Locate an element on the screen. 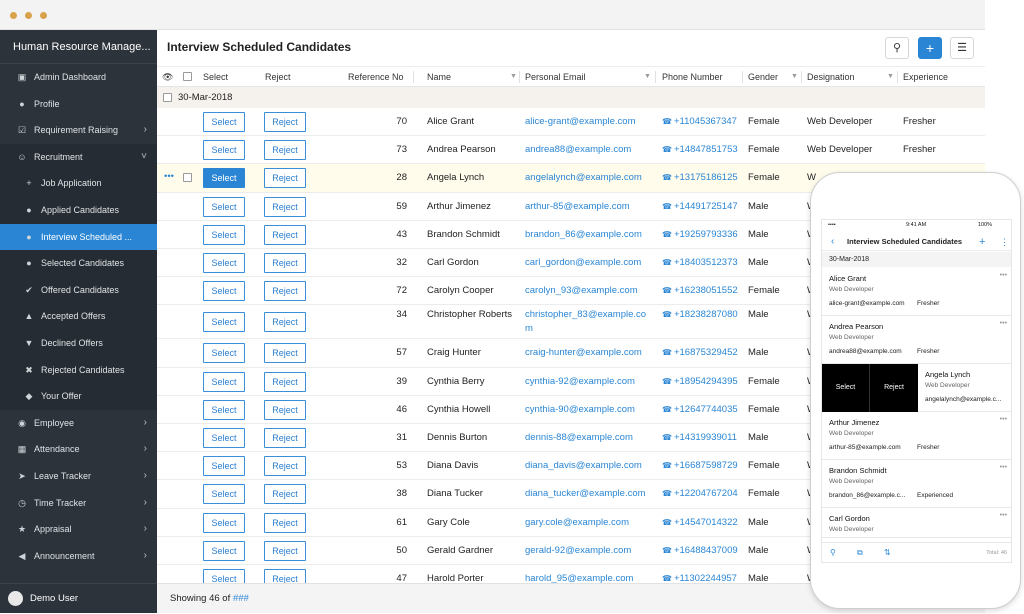 This screenshot has height=614, width=1024. phone-number: +14491725147 is located at coordinates (706, 206).